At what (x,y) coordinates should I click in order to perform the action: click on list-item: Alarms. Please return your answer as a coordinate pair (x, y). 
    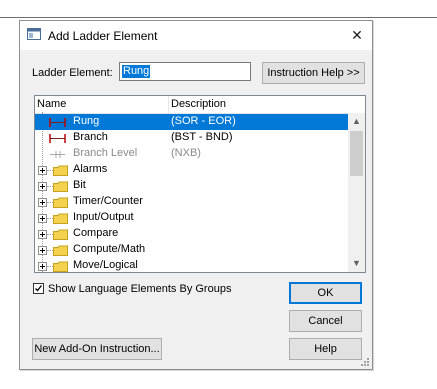
    Looking at the image, I should click on (191, 170).